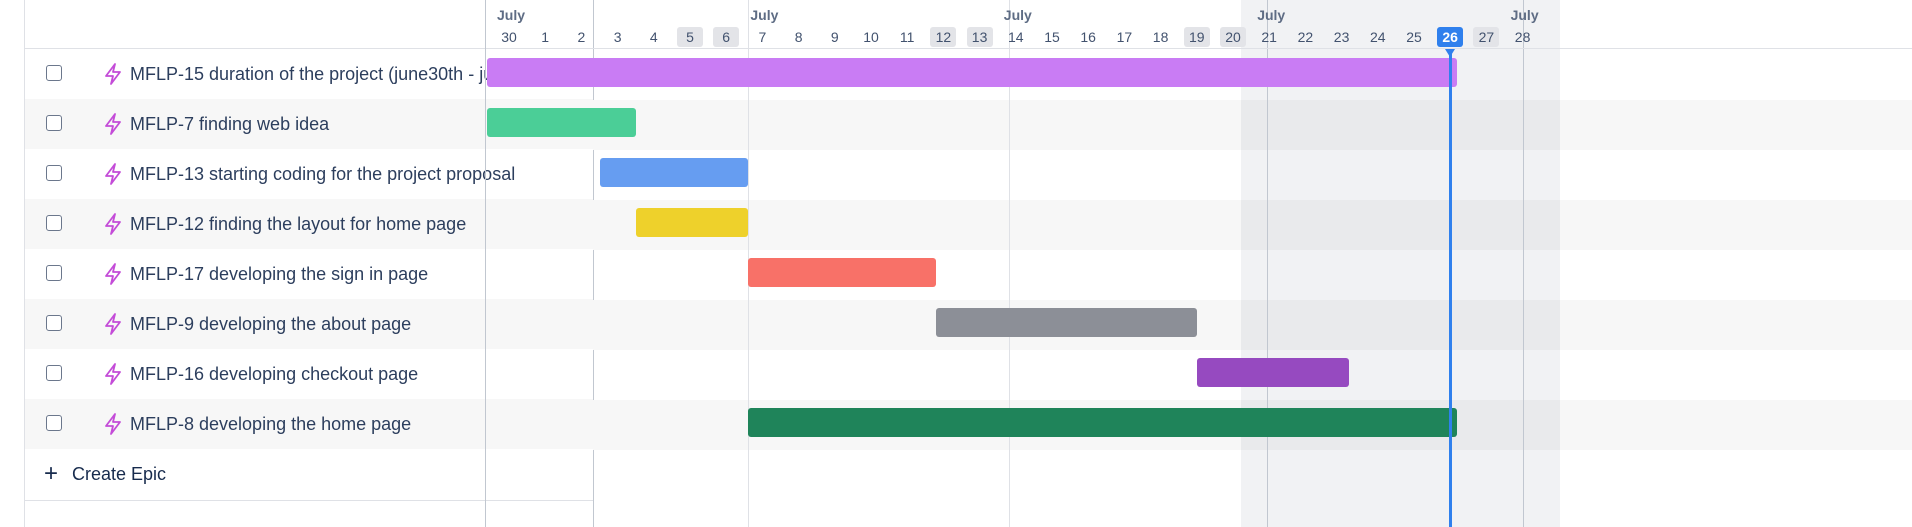 The width and height of the screenshot is (1912, 527). I want to click on day-label: 25, so click(1414, 37).